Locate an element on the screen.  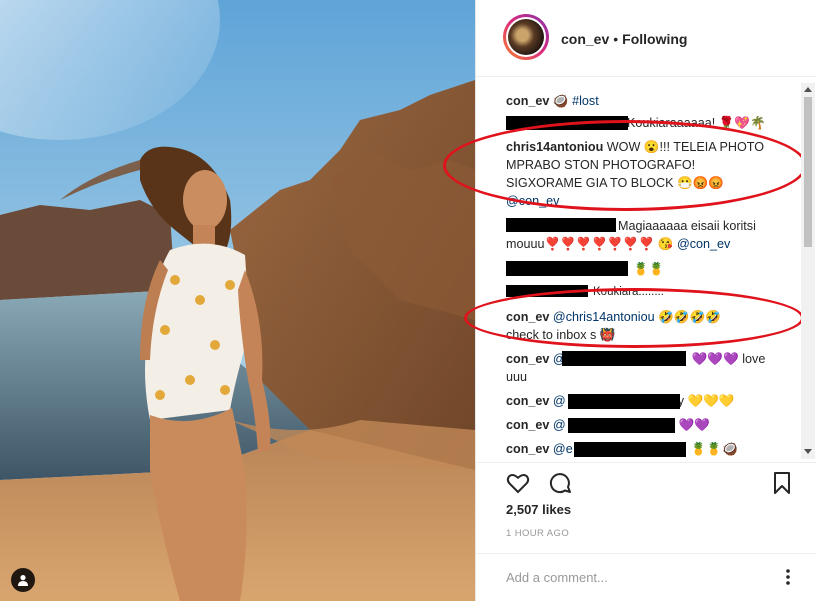
caption-comment: con_ev 🥥 #lost is located at coordinates (552, 101).